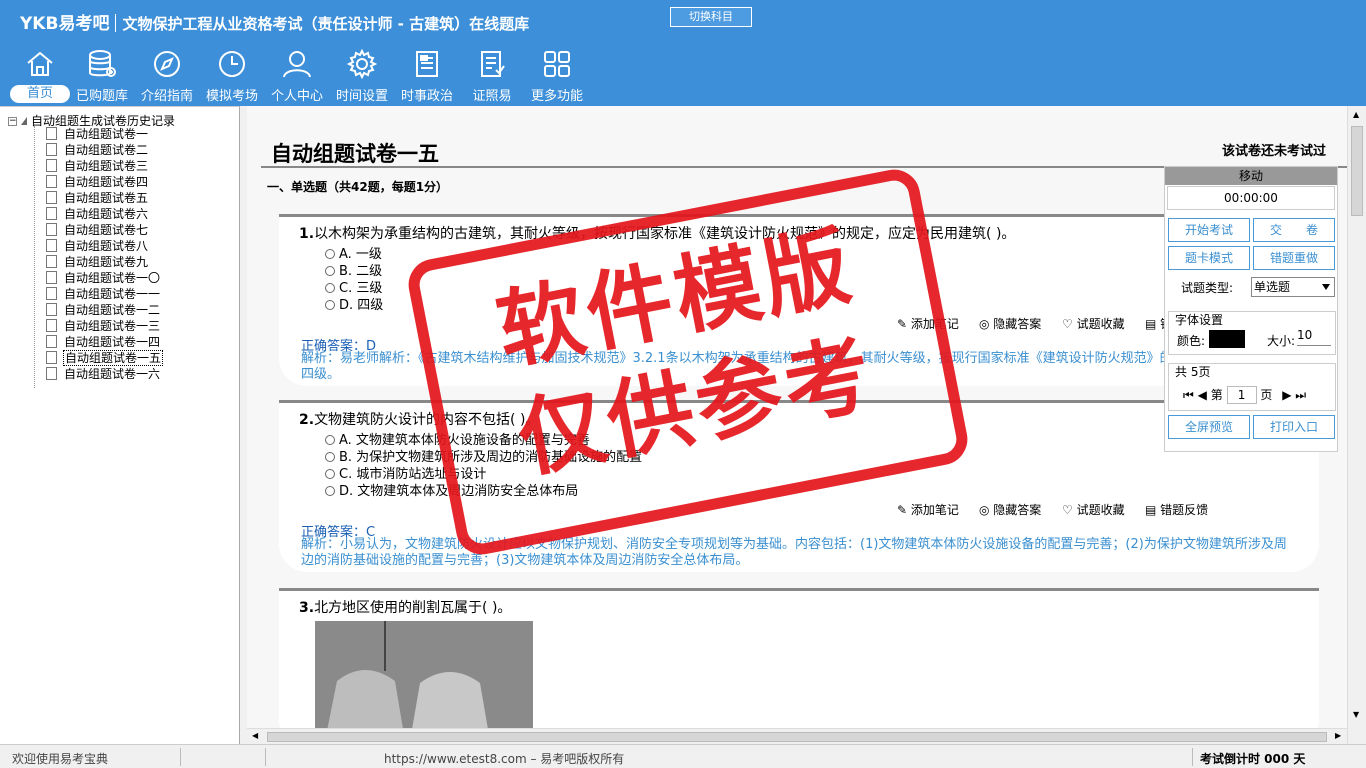 This screenshot has height=768, width=1366. What do you see at coordinates (101, 96) in the screenshot?
I see `nav-label: 已购题库` at bounding box center [101, 96].